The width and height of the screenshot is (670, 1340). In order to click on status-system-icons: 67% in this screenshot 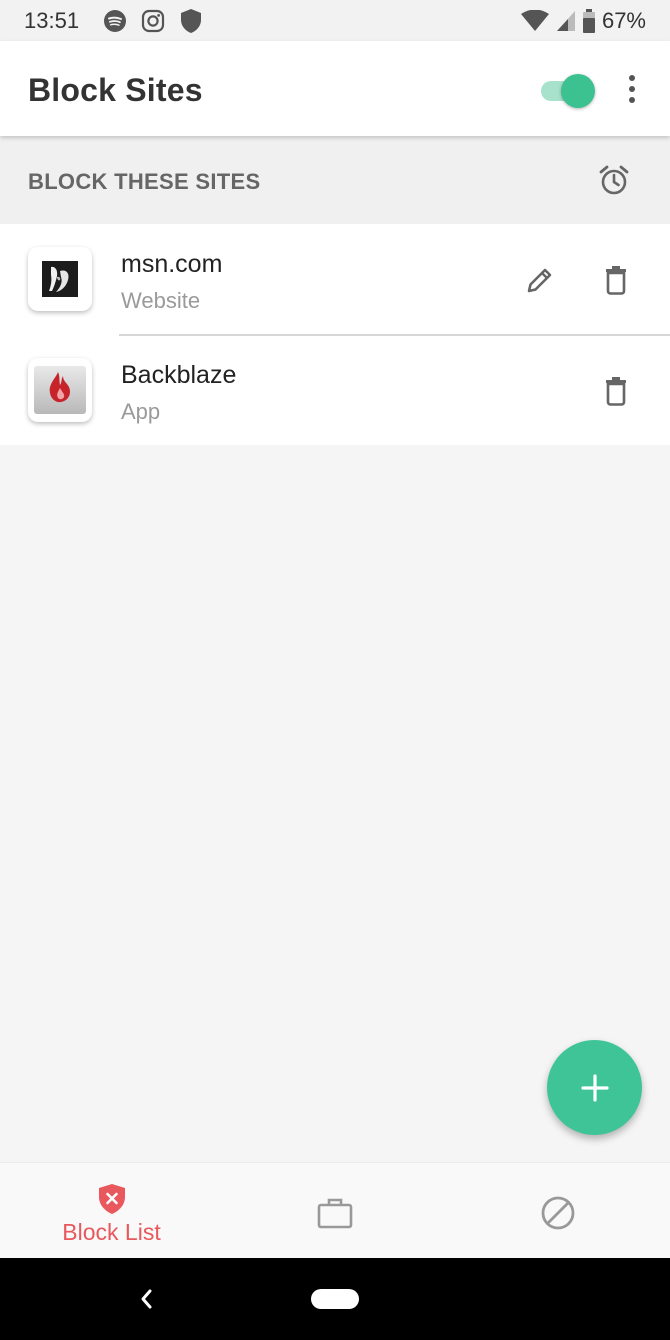, I will do `click(583, 21)`.